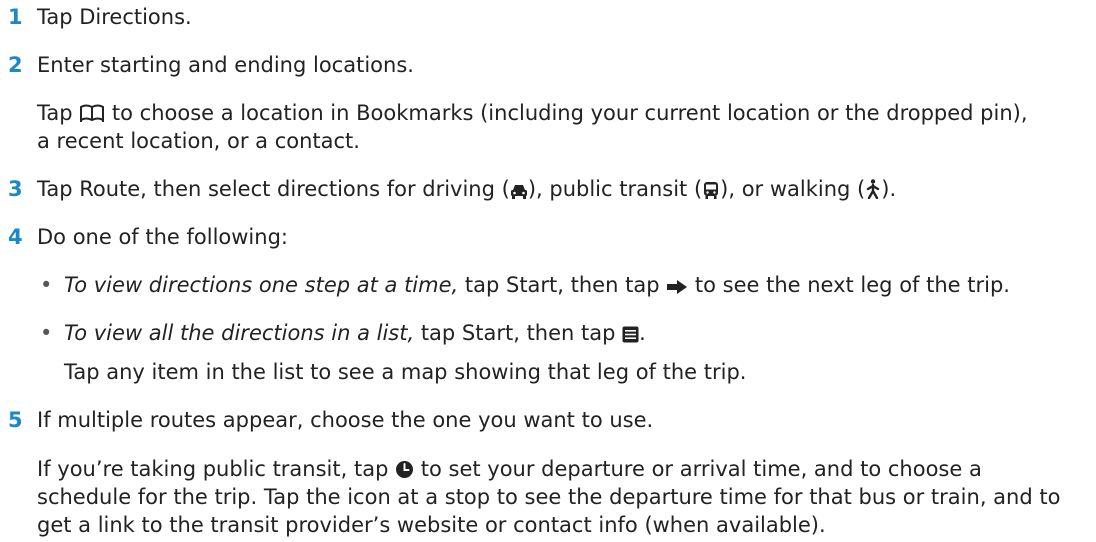  Describe the element at coordinates (15, 189) in the screenshot. I see `step-number: 3` at that location.